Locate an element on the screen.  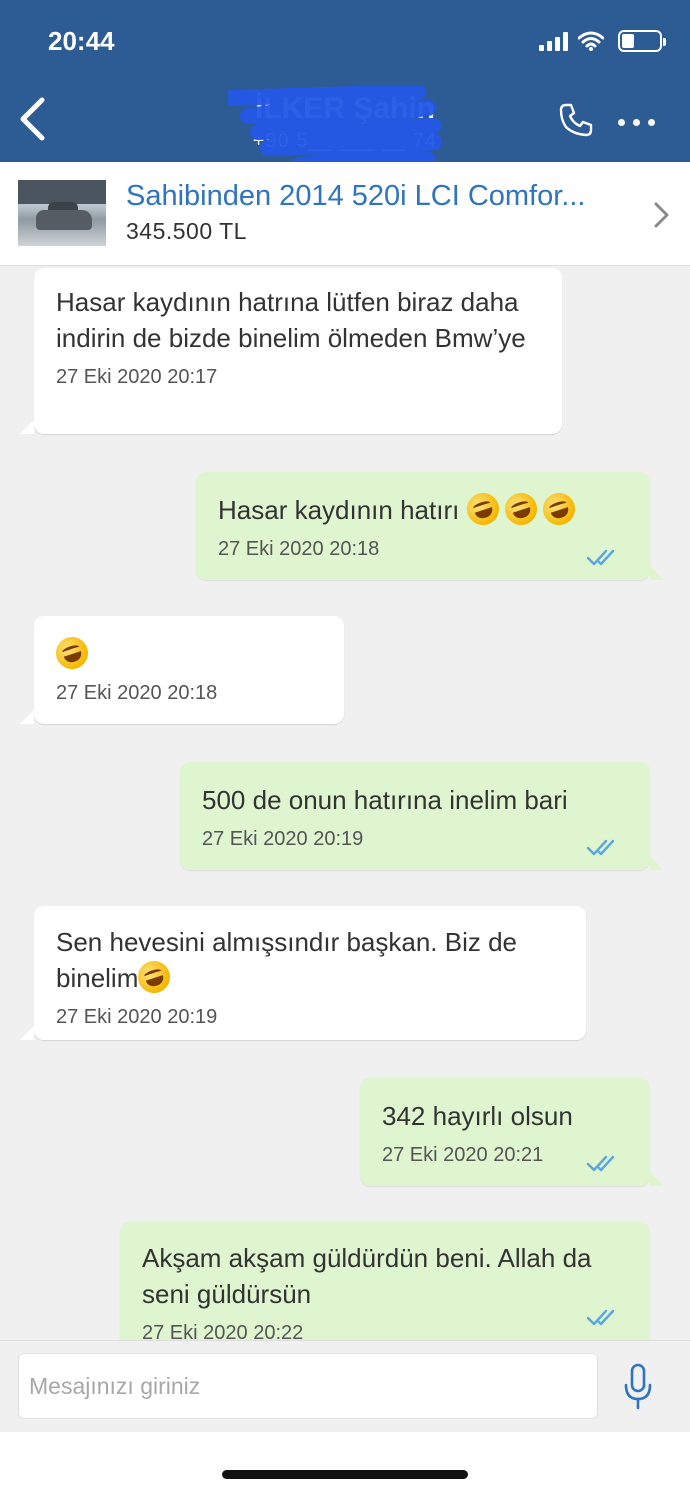
more-options-button is located at coordinates (636, 122).